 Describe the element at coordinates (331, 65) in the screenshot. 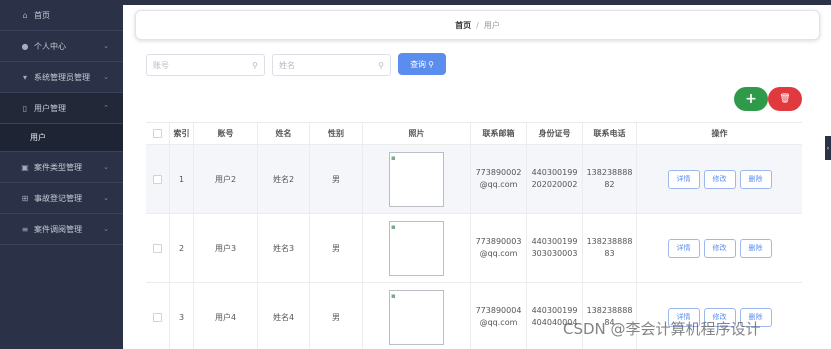

I see `name-search-input: 姓名 ⚲` at that location.